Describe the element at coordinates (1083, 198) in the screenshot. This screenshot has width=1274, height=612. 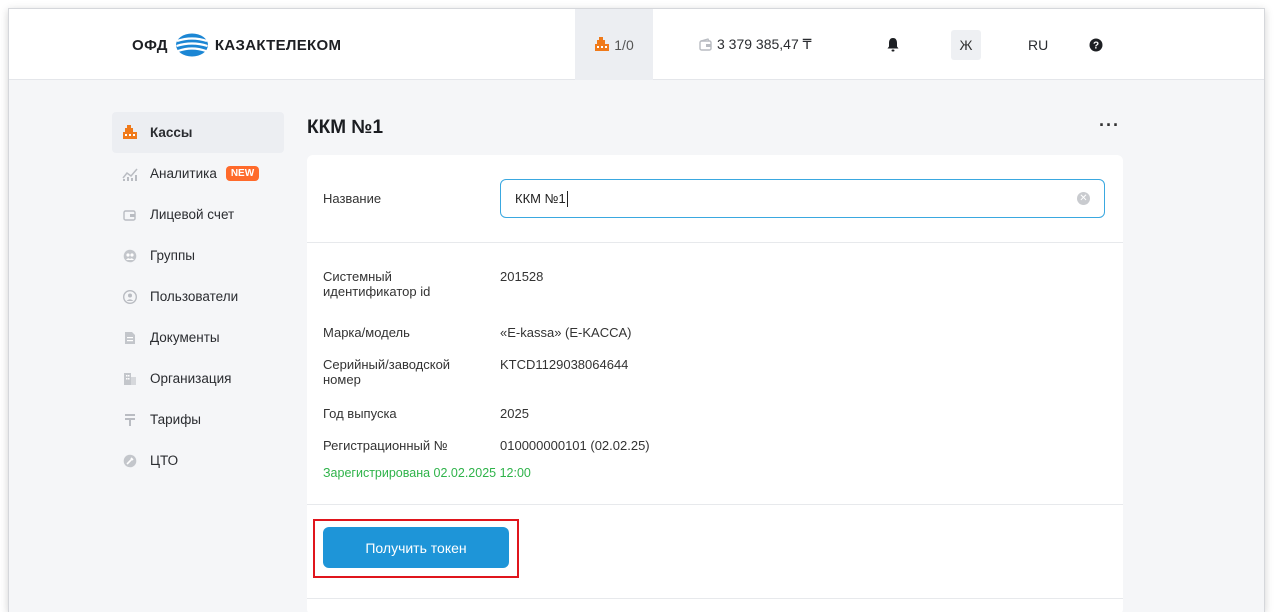
I see `clear-icon: ✕` at that location.